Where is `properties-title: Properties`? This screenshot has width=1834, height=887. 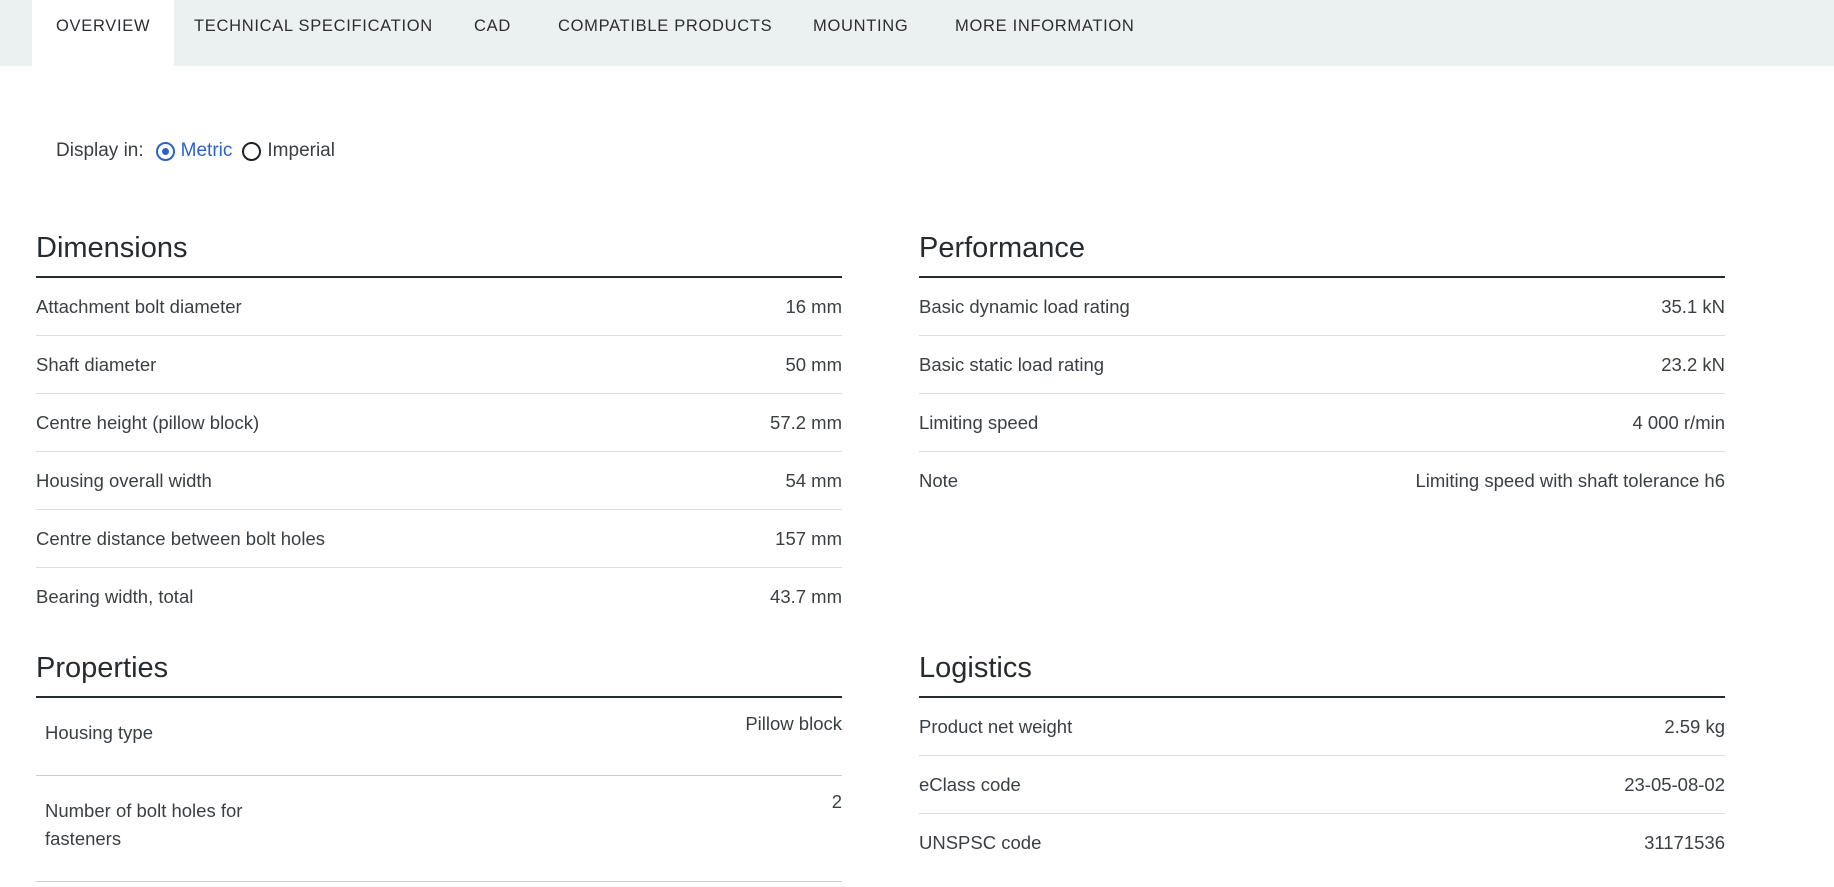
properties-title: Properties is located at coordinates (439, 672).